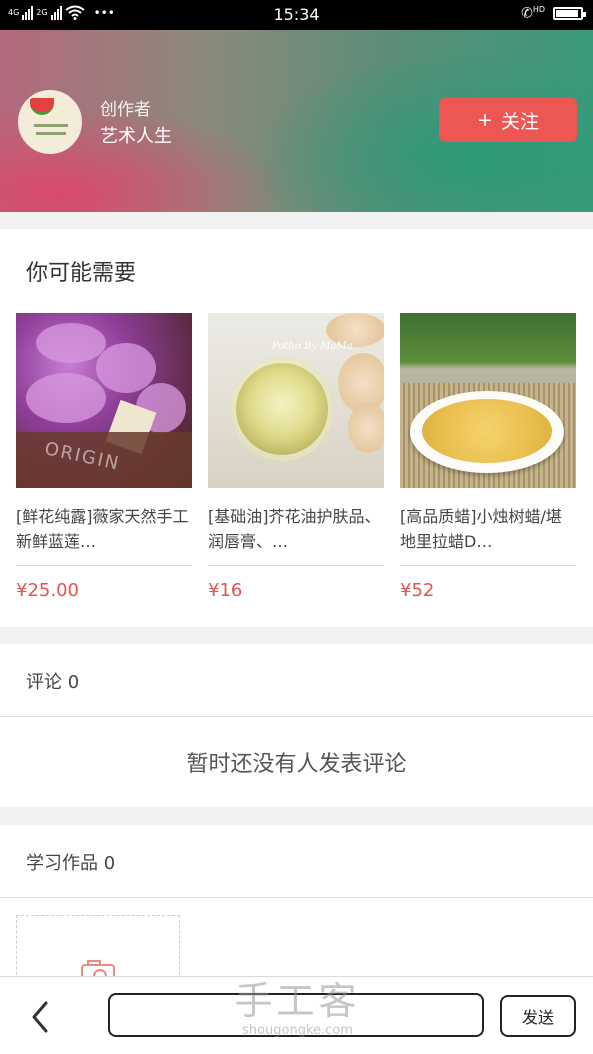 The height and width of the screenshot is (1054, 593). What do you see at coordinates (71, 863) in the screenshot?
I see `works-header: 学习作品 0` at bounding box center [71, 863].